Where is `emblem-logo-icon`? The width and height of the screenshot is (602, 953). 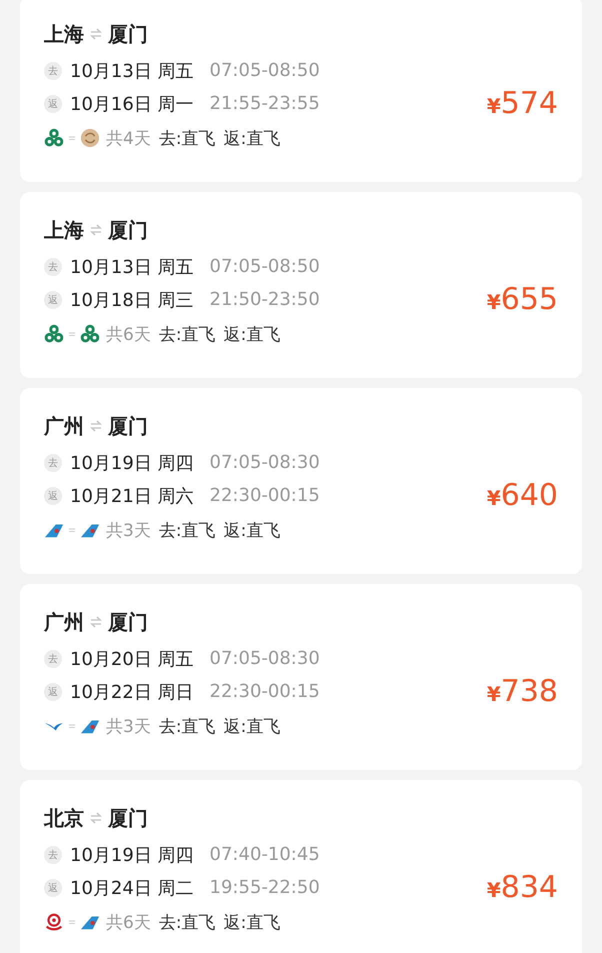
emblem-logo-icon is located at coordinates (54, 922).